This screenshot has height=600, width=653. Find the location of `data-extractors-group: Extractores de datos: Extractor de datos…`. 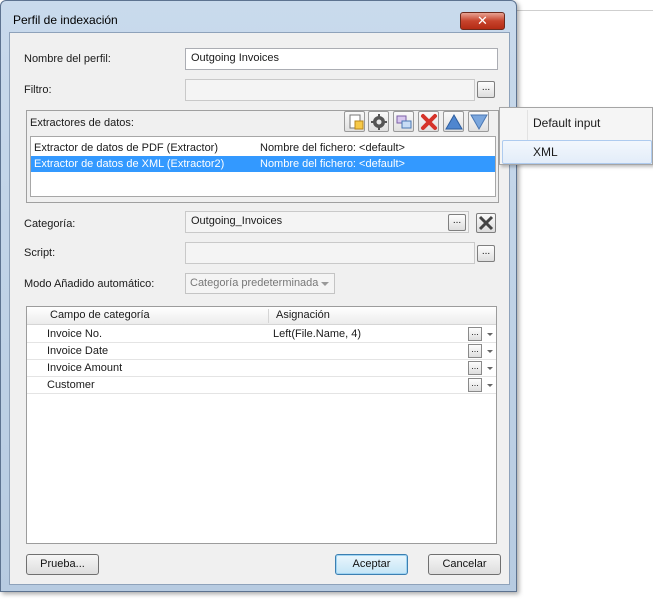

data-extractors-group: Extractores de datos: Extractor de datos… is located at coordinates (262, 156).